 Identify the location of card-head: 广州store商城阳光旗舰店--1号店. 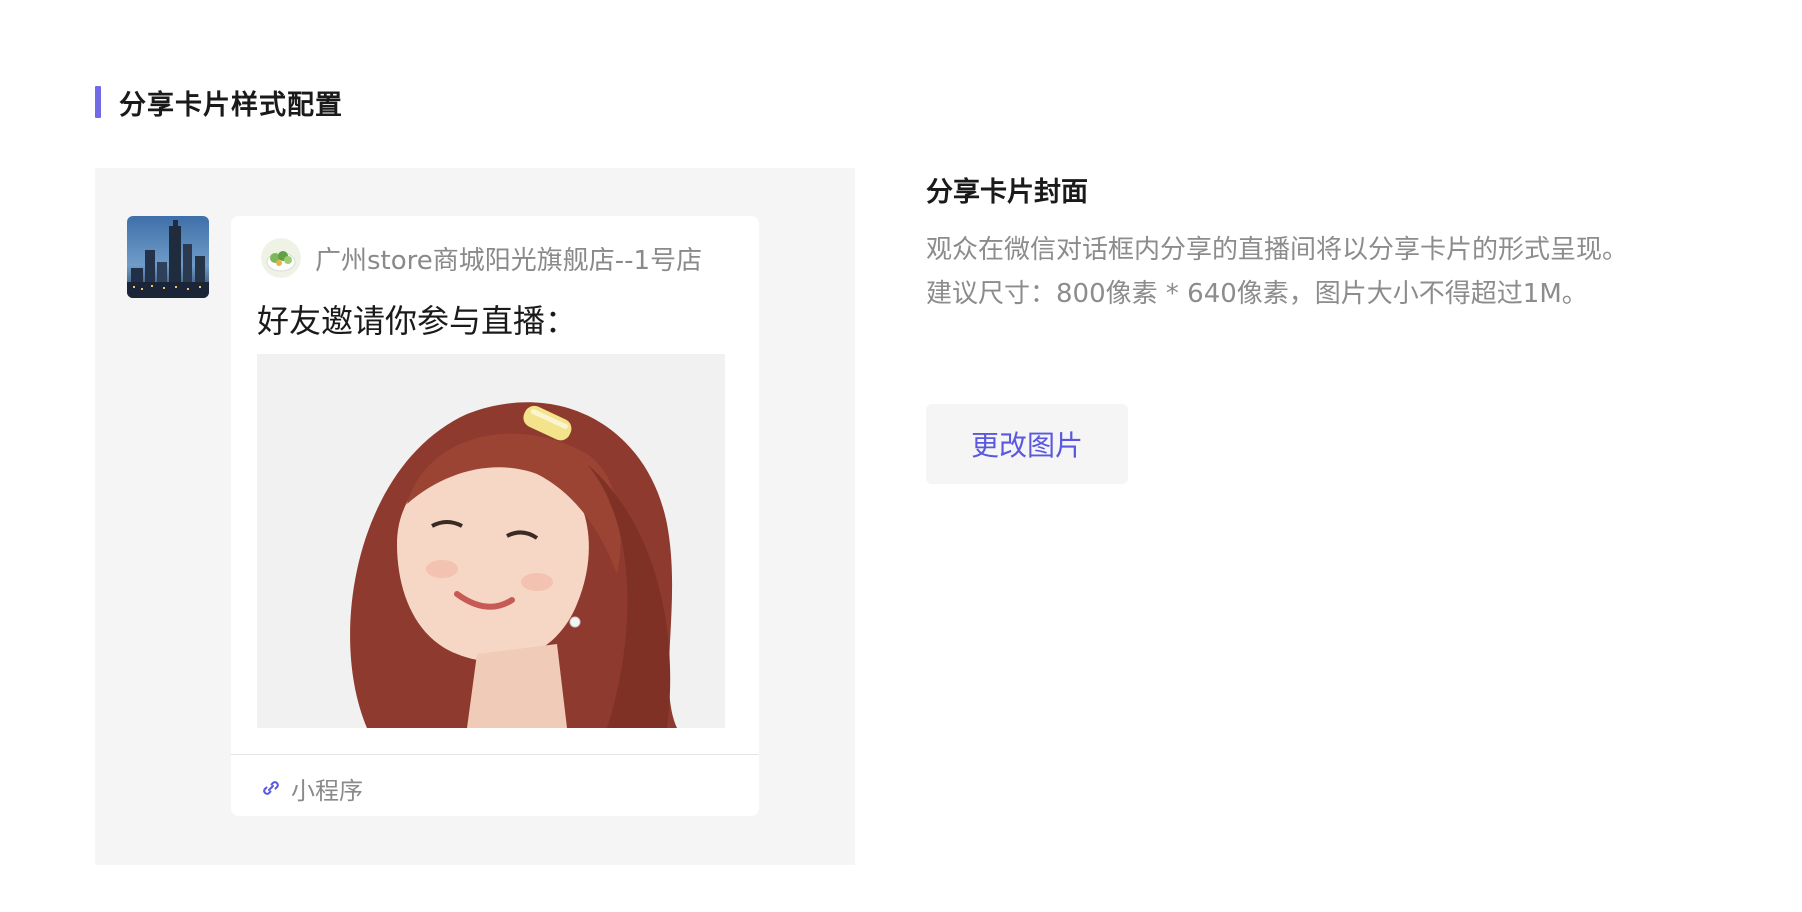
(500, 258).